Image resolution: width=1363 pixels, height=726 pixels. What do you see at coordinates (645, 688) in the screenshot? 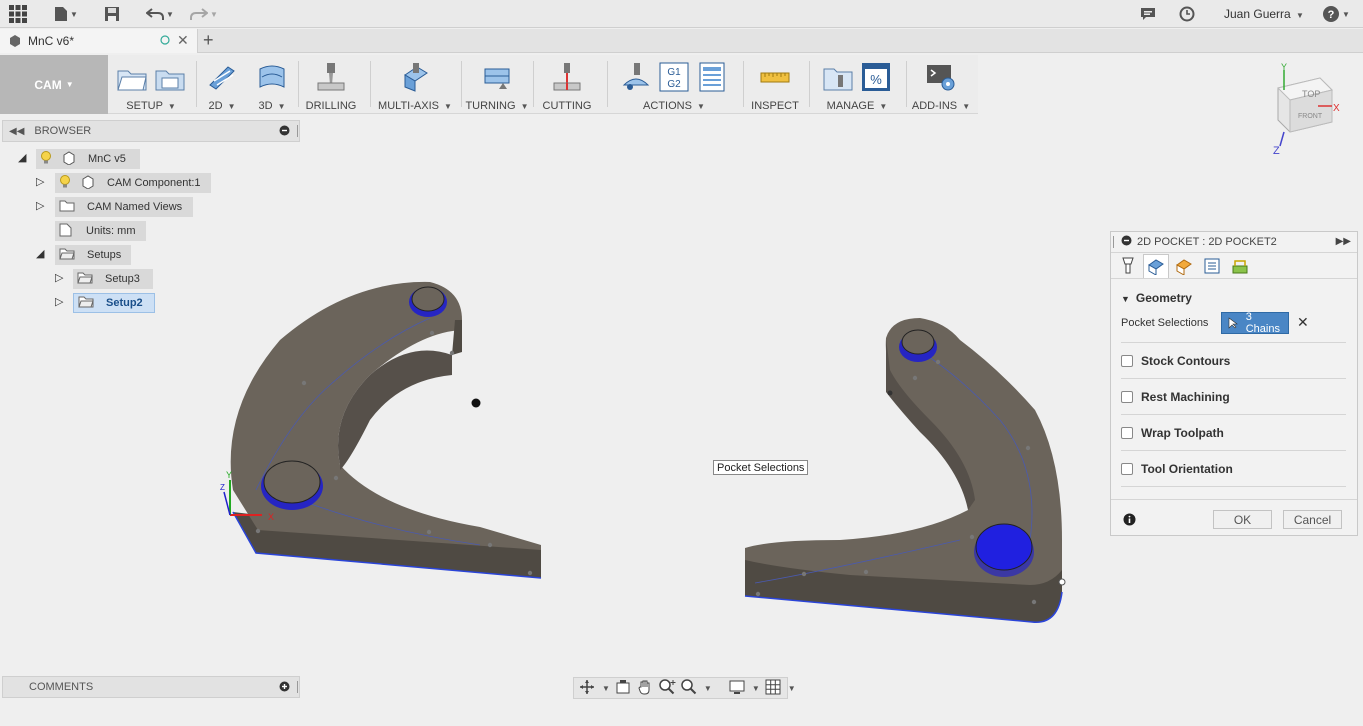
I see `pan-hand-icon` at bounding box center [645, 688].